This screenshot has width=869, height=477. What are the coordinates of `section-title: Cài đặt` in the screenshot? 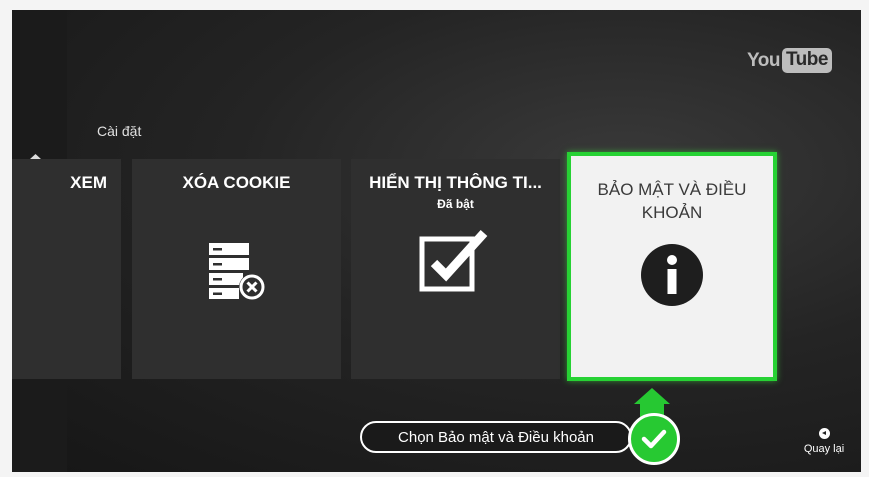 It's located at (119, 131).